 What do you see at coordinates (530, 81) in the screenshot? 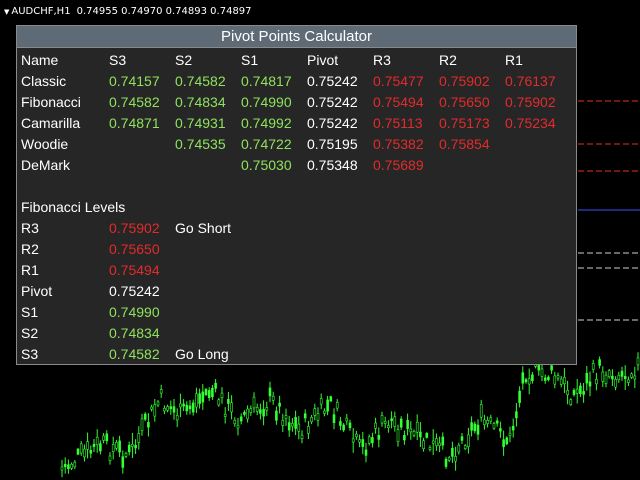
I see `row-classic-r1: 0.76137` at bounding box center [530, 81].